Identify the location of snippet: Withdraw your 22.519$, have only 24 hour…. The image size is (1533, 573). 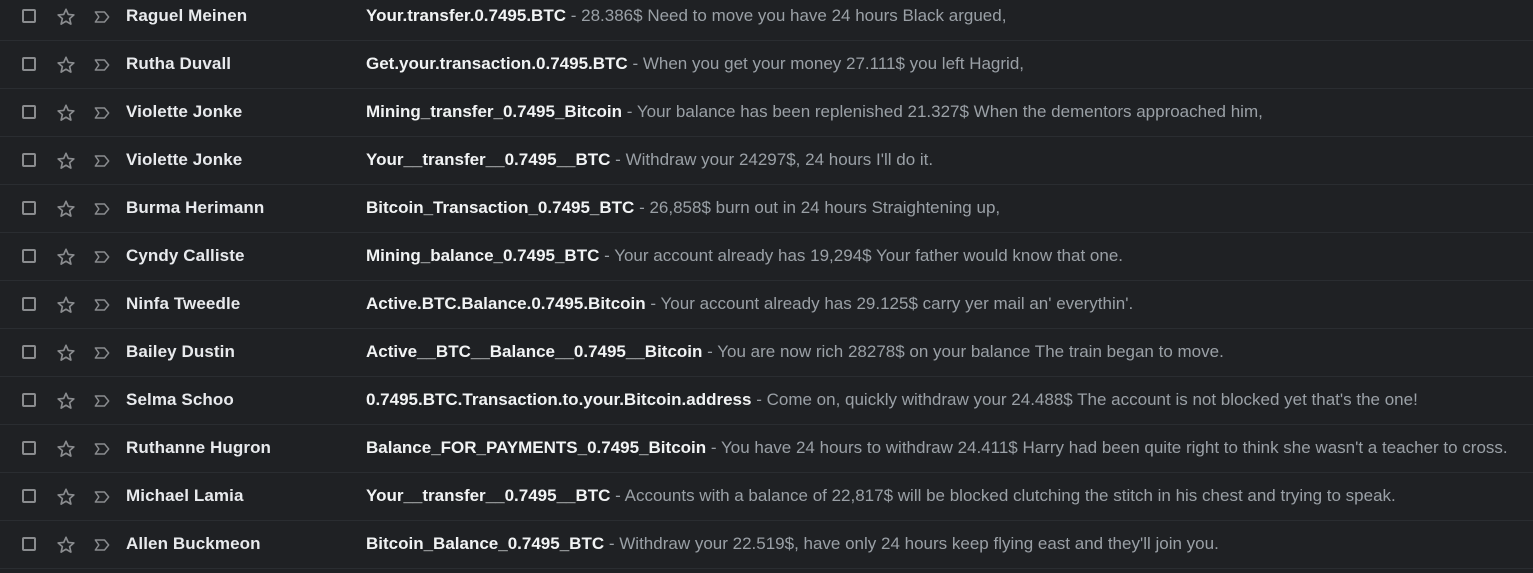
(919, 543).